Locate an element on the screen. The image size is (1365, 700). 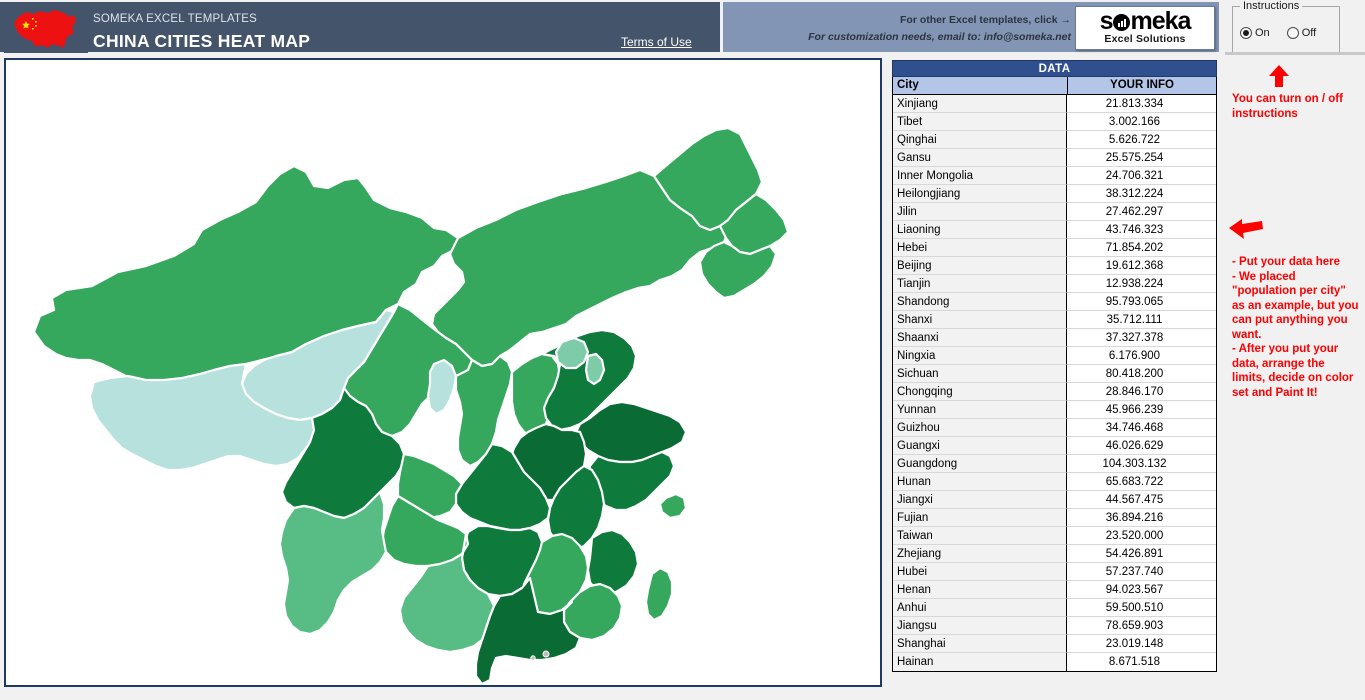
cell-value: 23.520.000 is located at coordinates (1141, 536).